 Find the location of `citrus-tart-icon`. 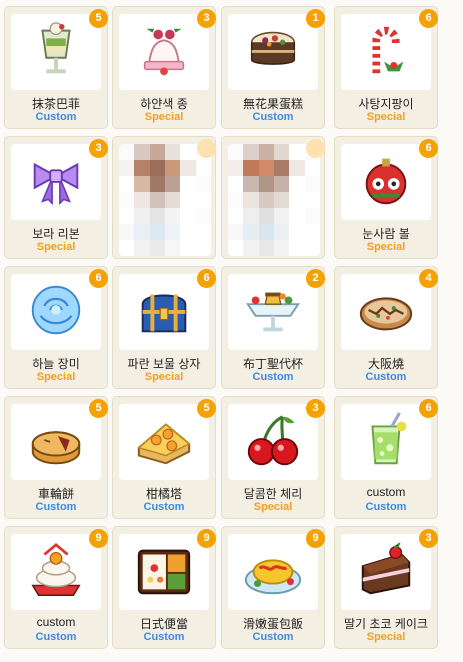

citrus-tart-icon is located at coordinates (164, 442).